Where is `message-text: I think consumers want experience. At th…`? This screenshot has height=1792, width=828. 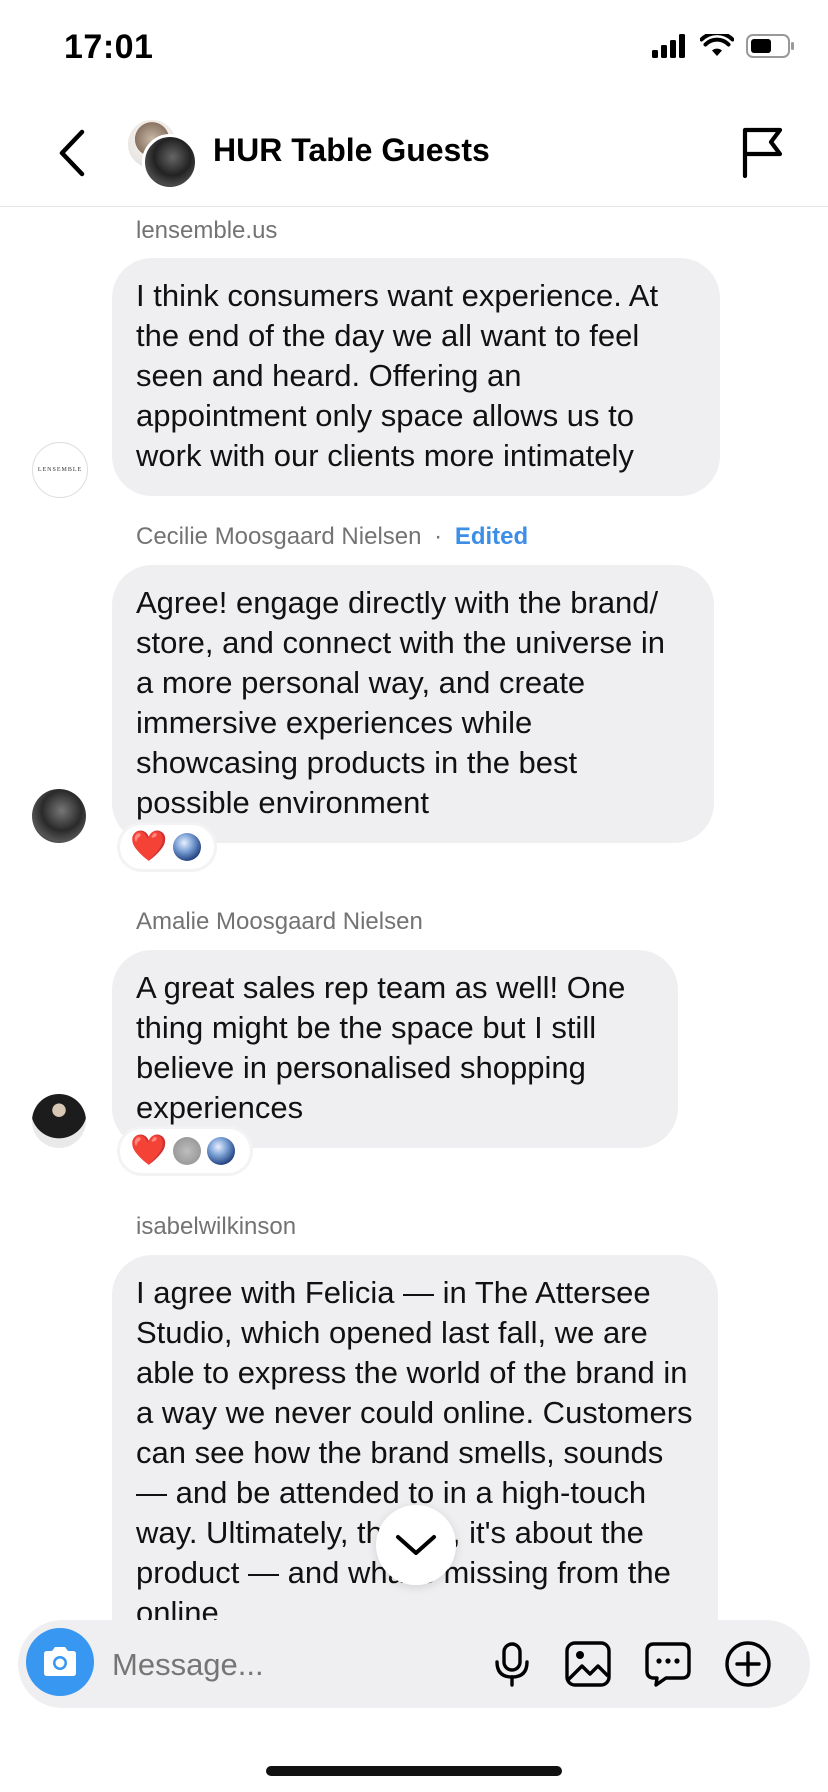 message-text: I think consumers want experience. At th… is located at coordinates (397, 375).